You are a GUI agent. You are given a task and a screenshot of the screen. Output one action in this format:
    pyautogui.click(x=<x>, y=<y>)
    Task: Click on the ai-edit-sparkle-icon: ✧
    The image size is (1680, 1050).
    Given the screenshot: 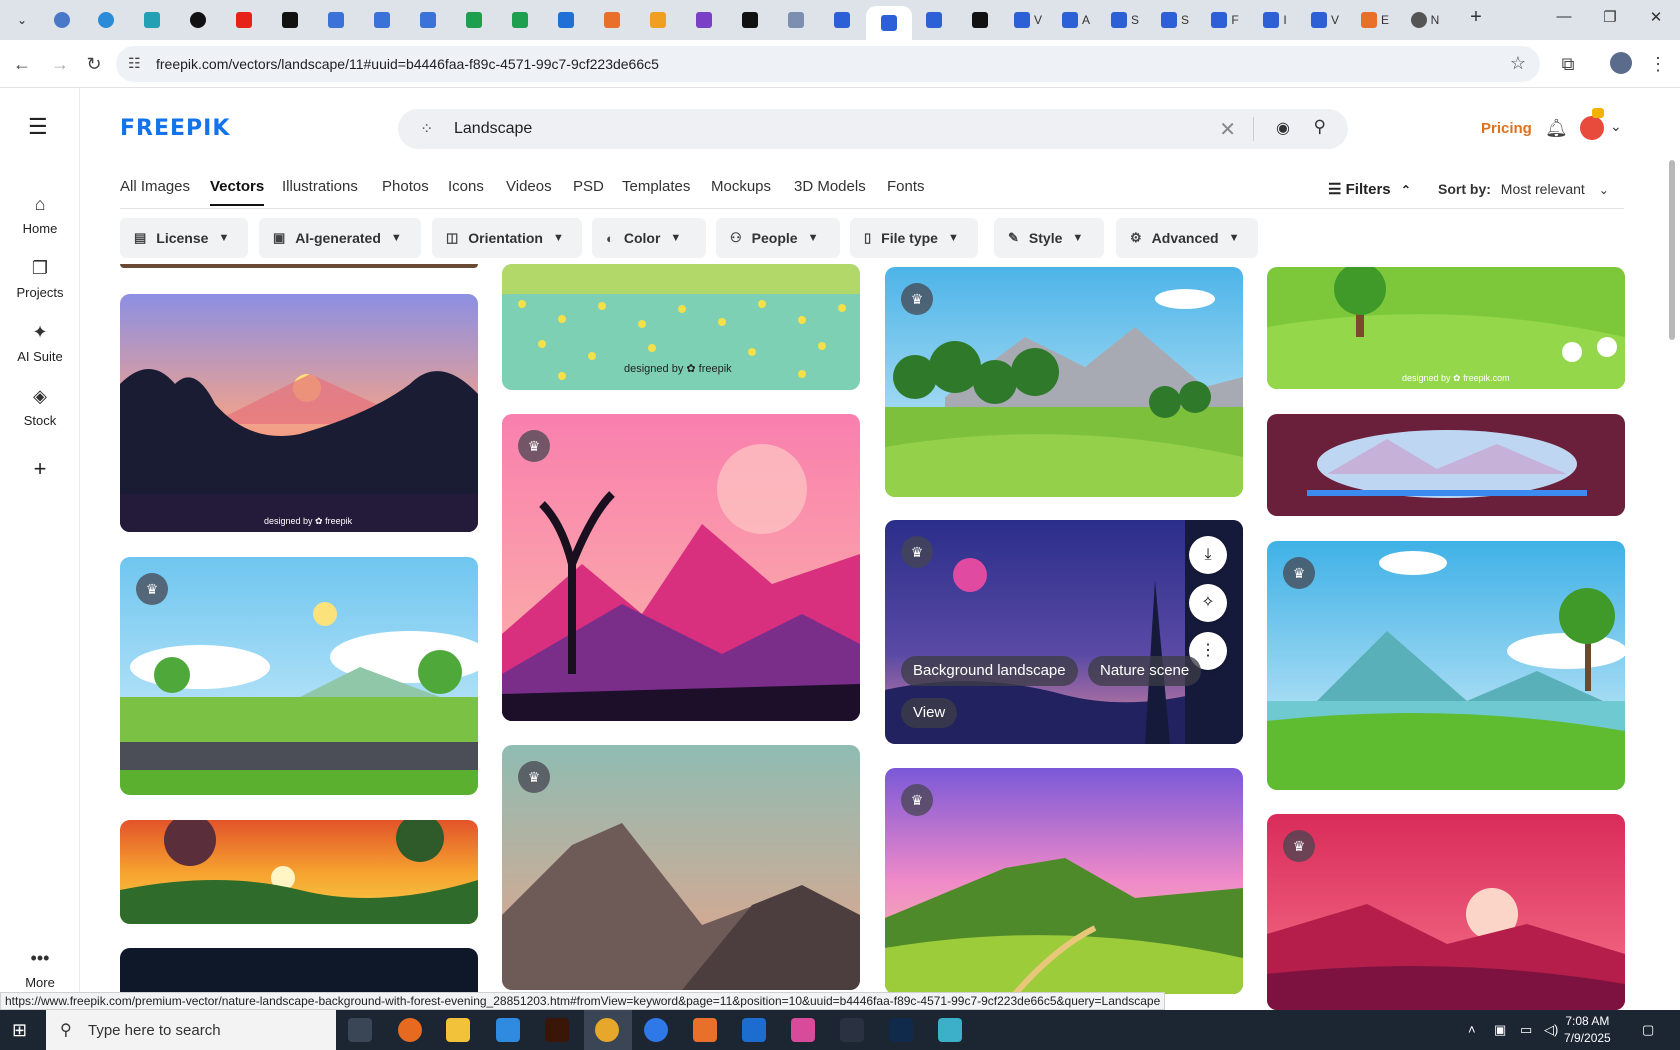 What is the action you would take?
    pyautogui.click(x=1208, y=603)
    